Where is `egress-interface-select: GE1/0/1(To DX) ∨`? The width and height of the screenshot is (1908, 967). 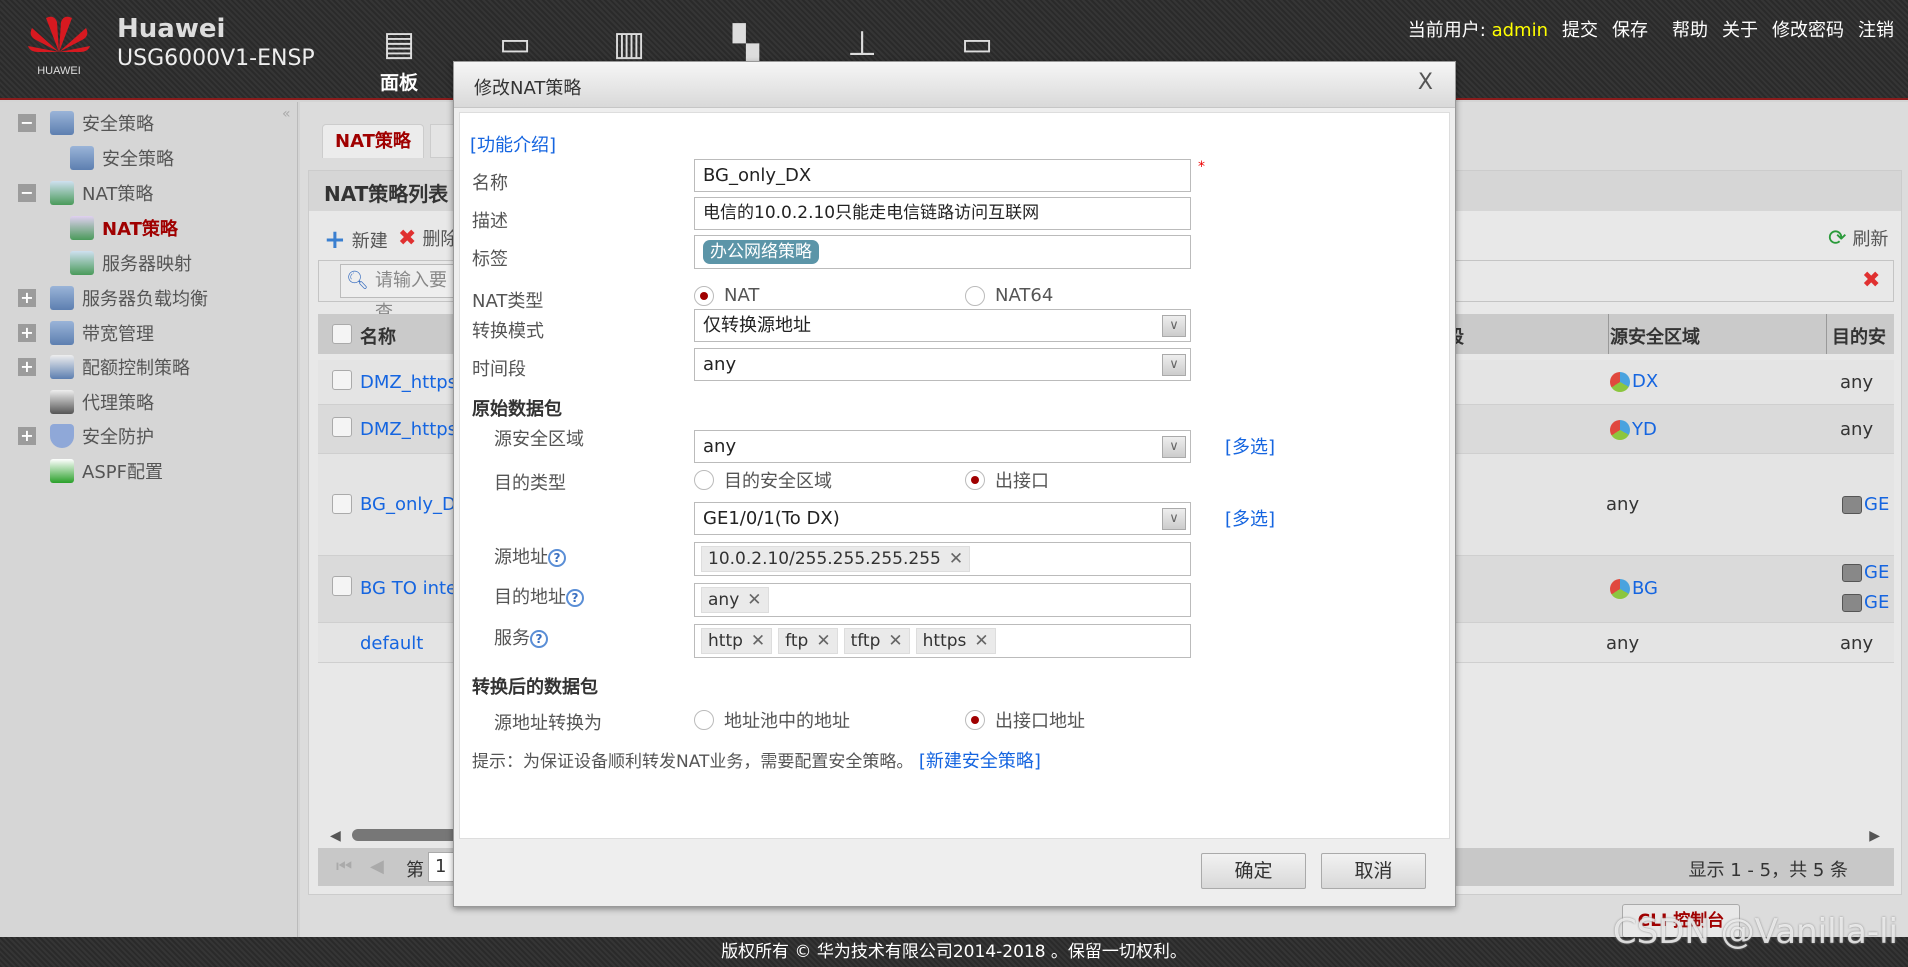
egress-interface-select: GE1/0/1(To DX) ∨ is located at coordinates (942, 518).